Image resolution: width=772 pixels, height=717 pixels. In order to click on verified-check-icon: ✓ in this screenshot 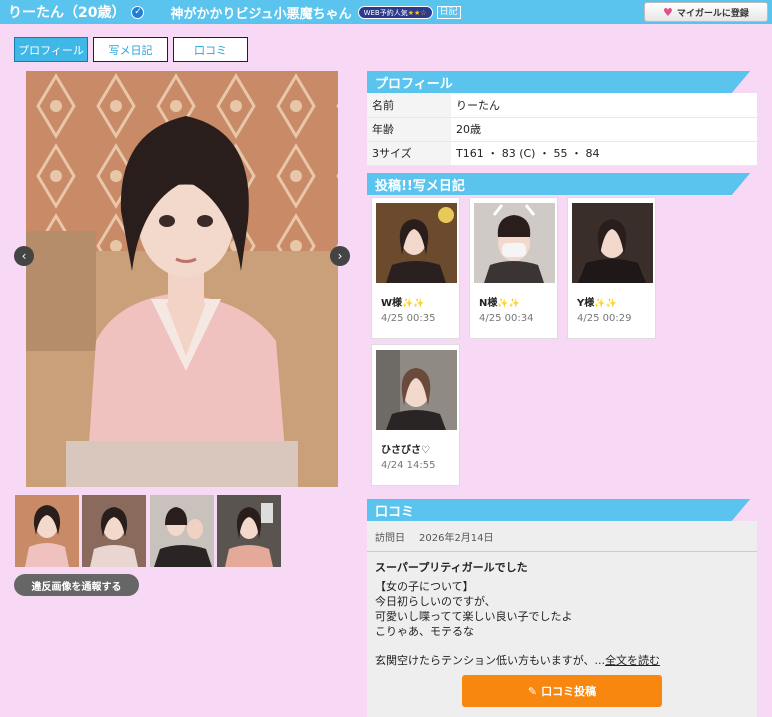, I will do `click(138, 12)`.